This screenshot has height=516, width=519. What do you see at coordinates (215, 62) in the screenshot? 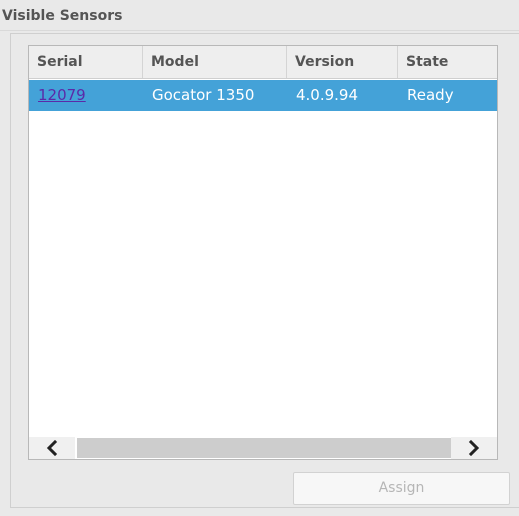
I see `column-header-model: Model` at bounding box center [215, 62].